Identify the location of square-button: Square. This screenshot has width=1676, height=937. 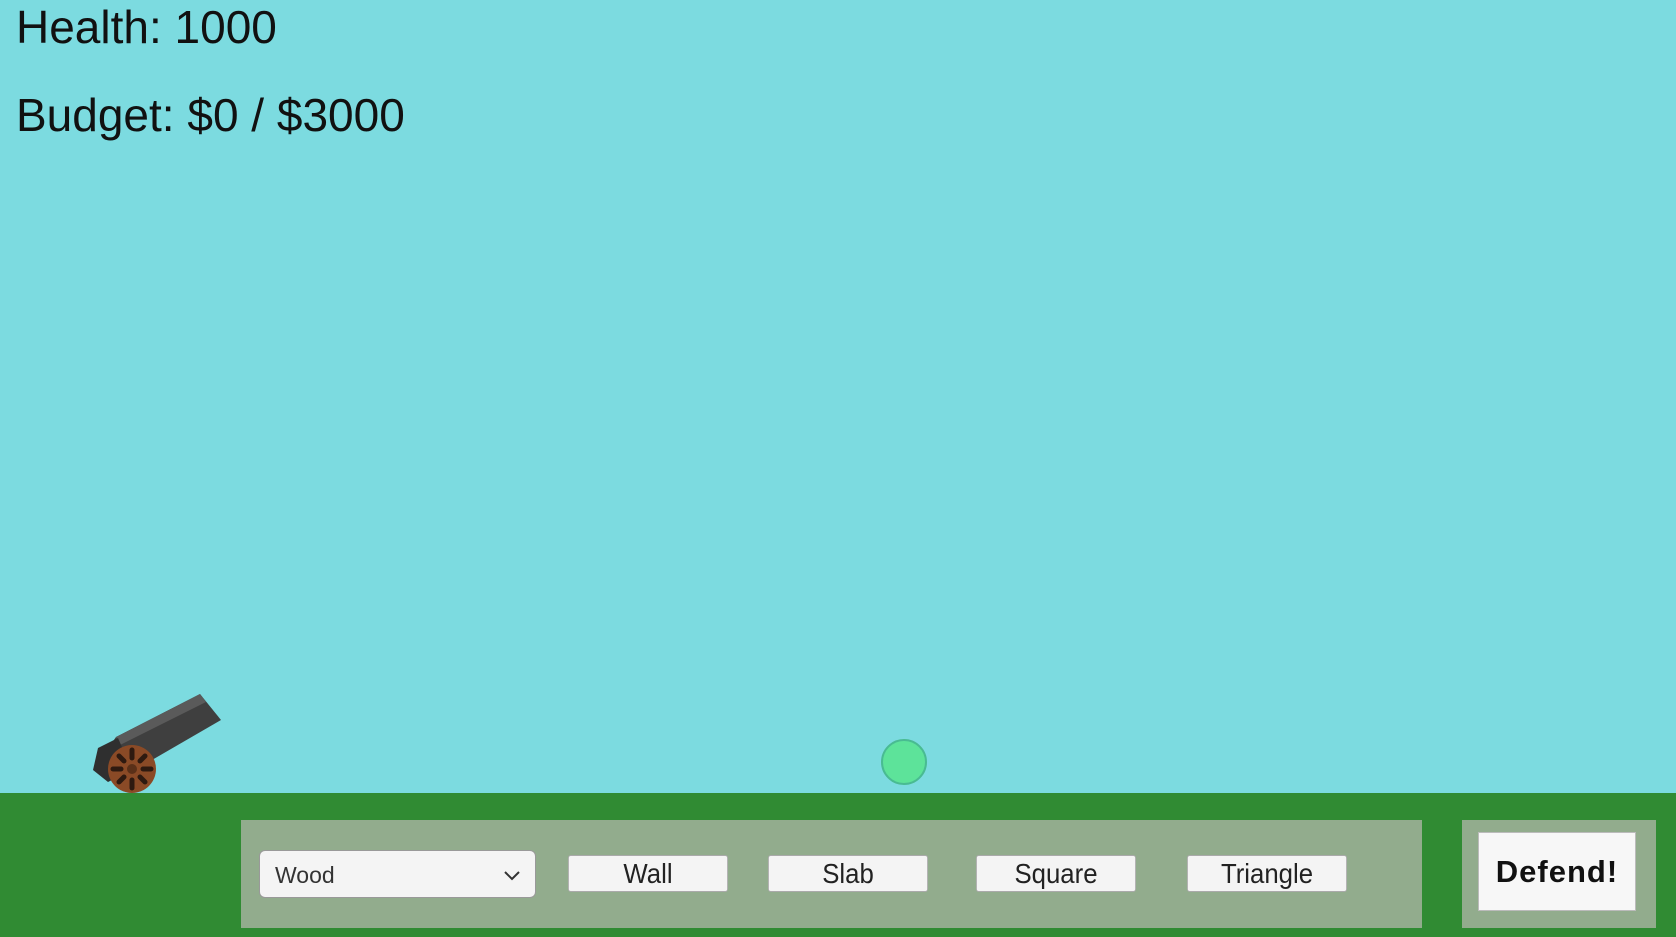
(1056, 873).